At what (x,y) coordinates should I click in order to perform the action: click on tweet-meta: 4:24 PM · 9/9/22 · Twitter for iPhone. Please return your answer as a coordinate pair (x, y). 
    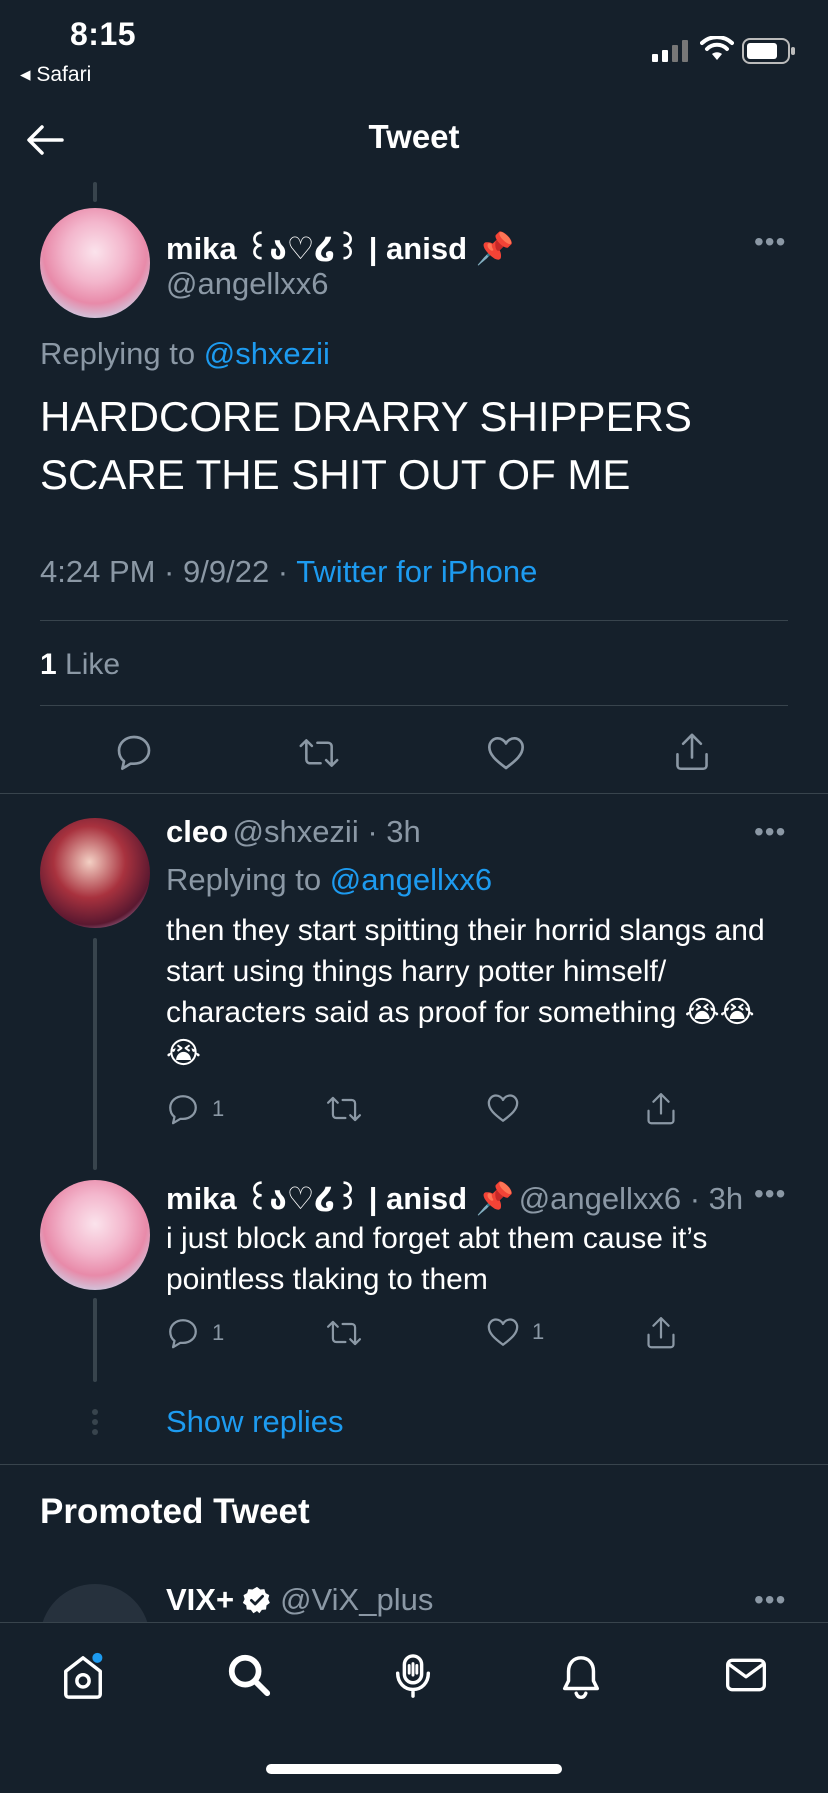
    Looking at the image, I should click on (288, 572).